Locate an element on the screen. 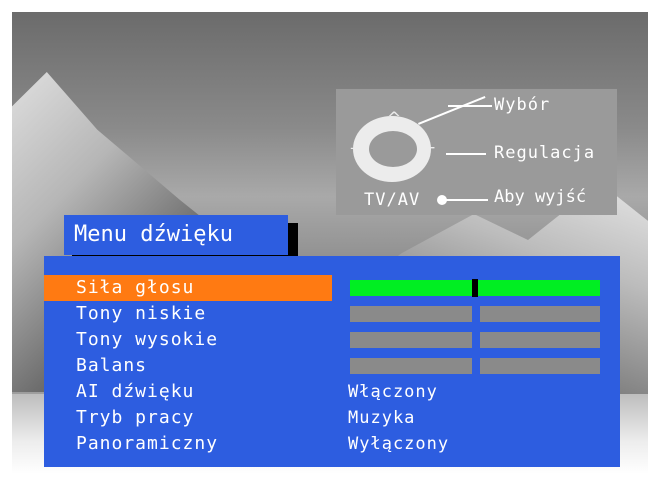 This screenshot has height=482, width=658. tvav-label: TV/AV is located at coordinates (392, 200).